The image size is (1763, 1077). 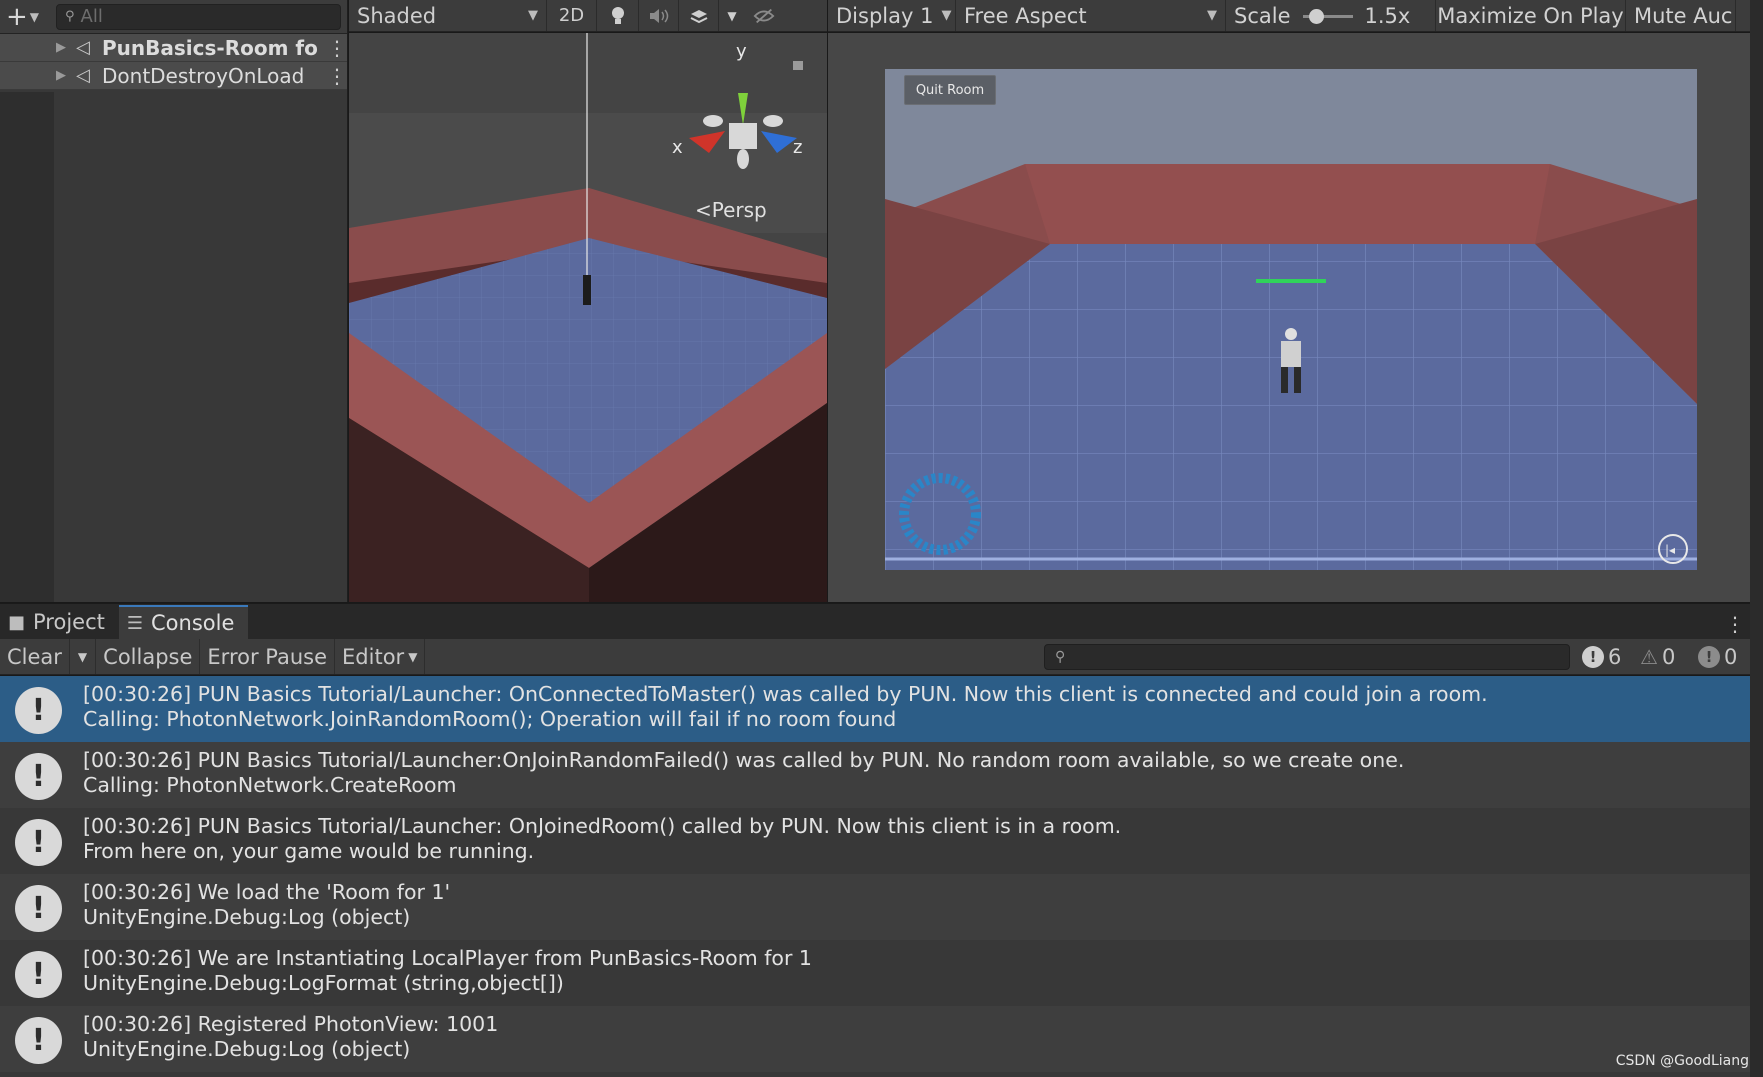 What do you see at coordinates (732, 15) in the screenshot?
I see `effects-dropdown: ▼` at bounding box center [732, 15].